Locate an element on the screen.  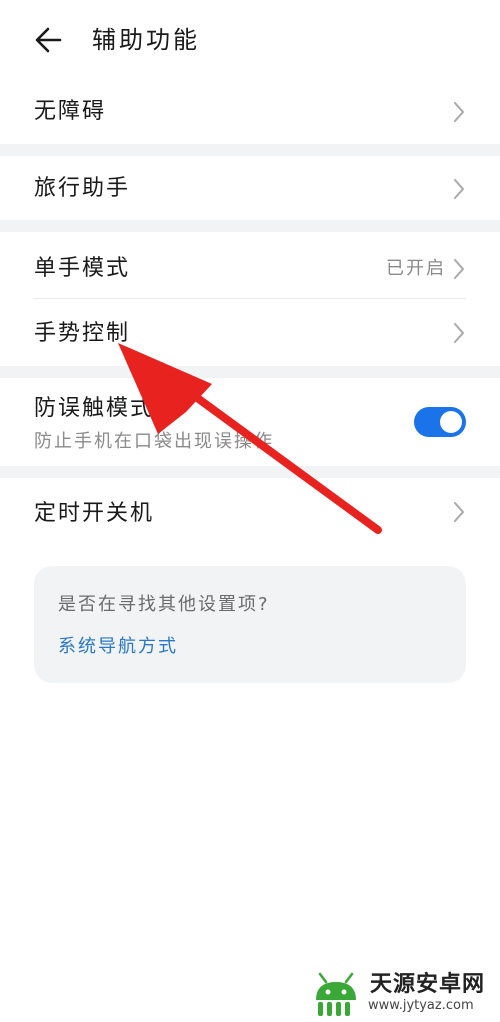
settings-item-one-handed-mode: 单手模式 已开启 is located at coordinates (250, 265).